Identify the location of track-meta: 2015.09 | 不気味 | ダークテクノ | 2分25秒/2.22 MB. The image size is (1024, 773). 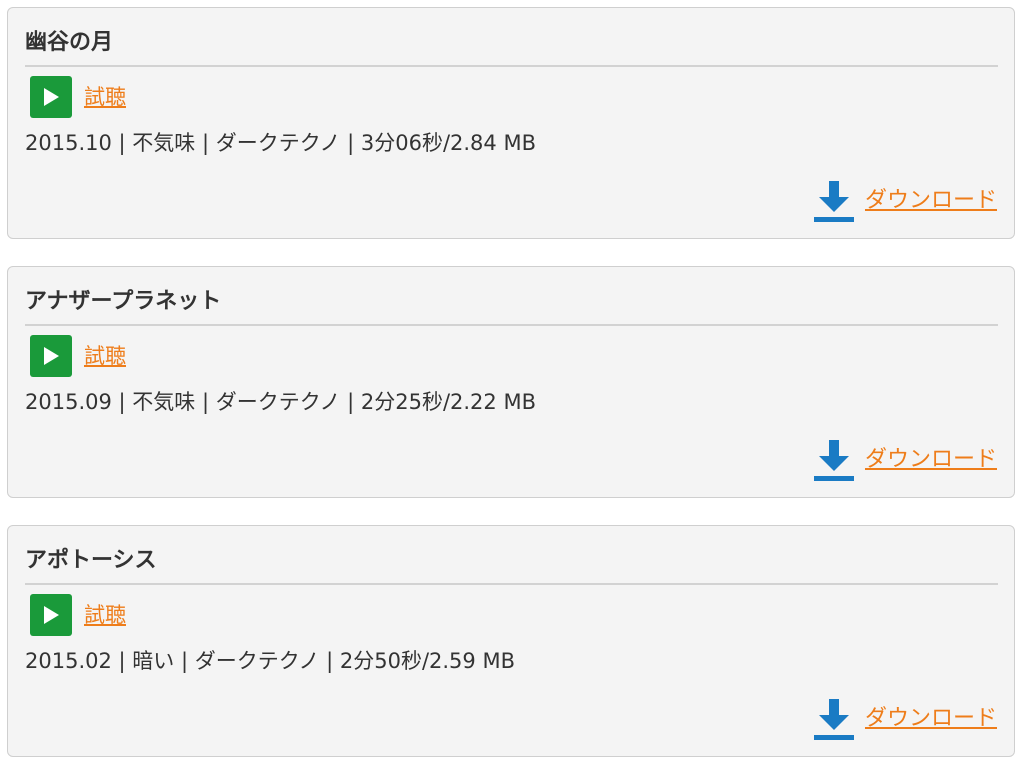
(280, 402).